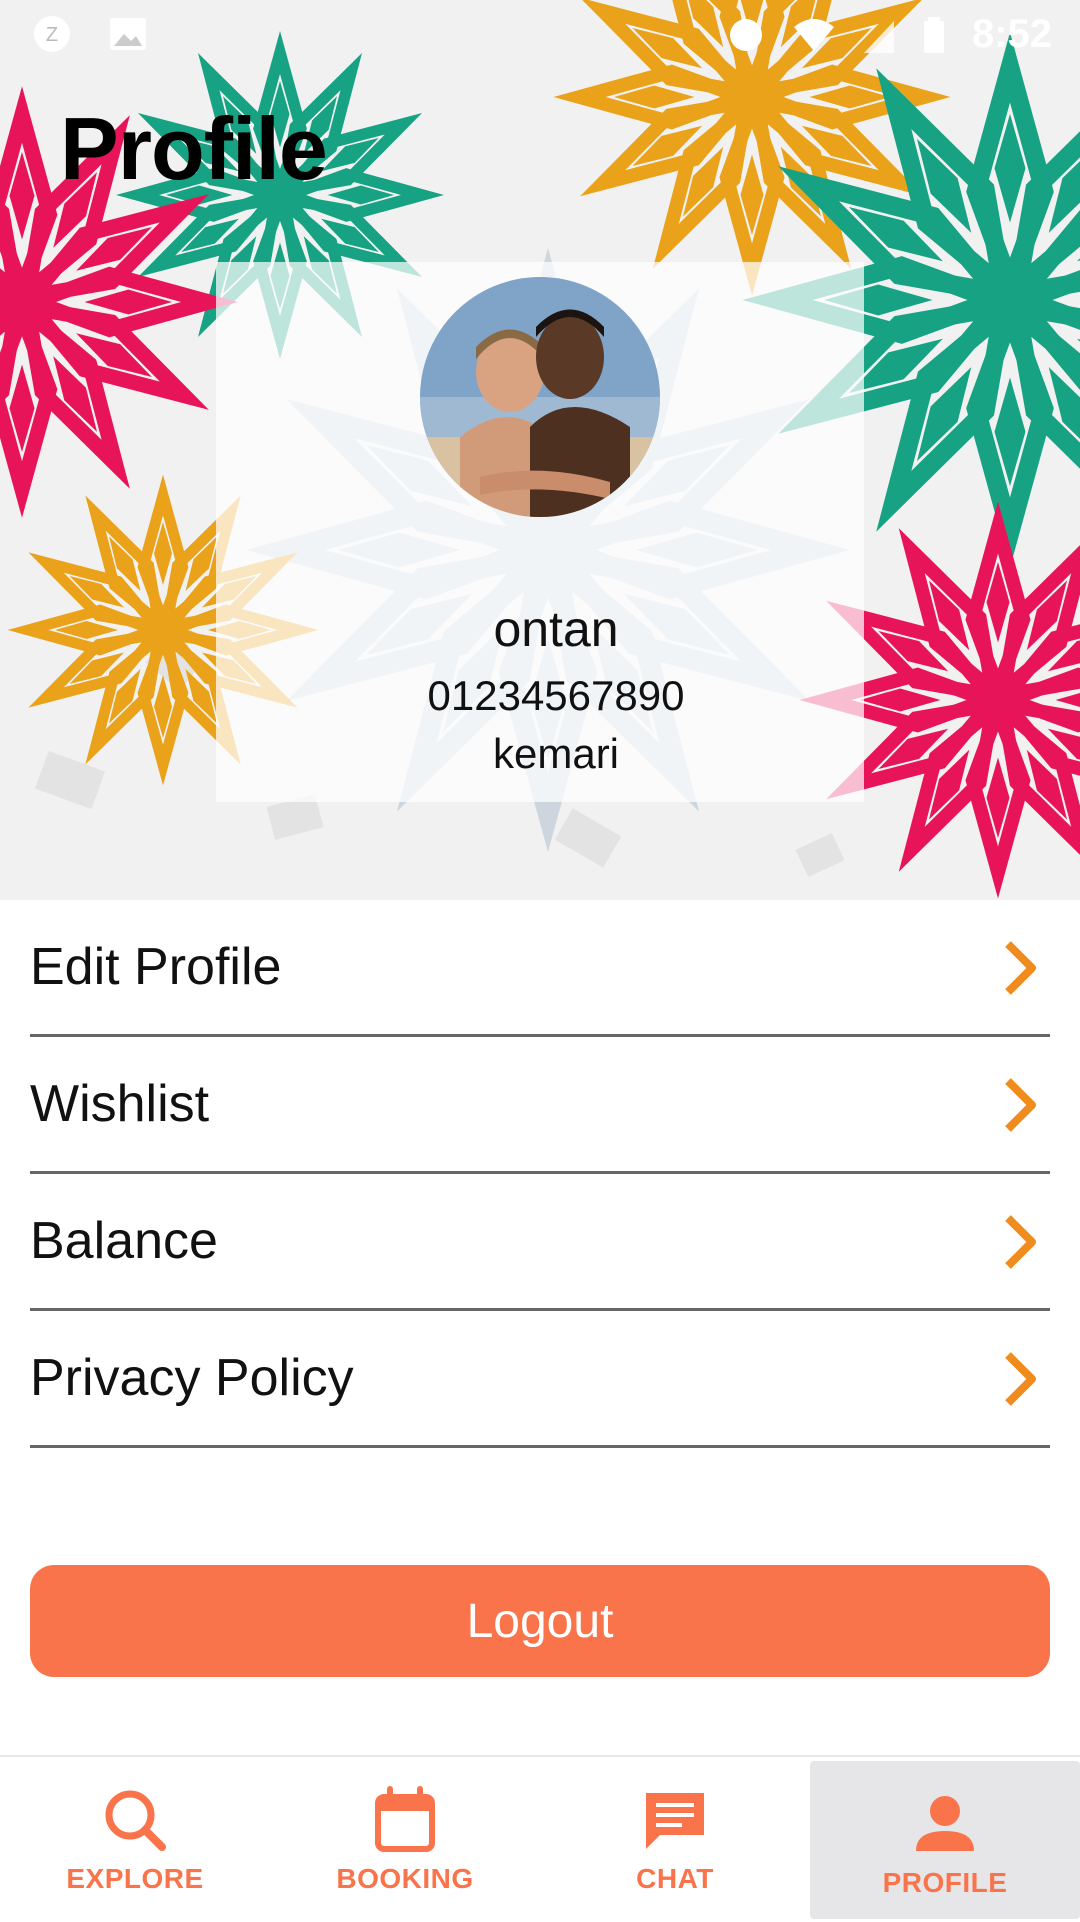 Image resolution: width=1080 pixels, height=1922 pixels. I want to click on menu-item-wishlist: Wishlist, so click(540, 1105).